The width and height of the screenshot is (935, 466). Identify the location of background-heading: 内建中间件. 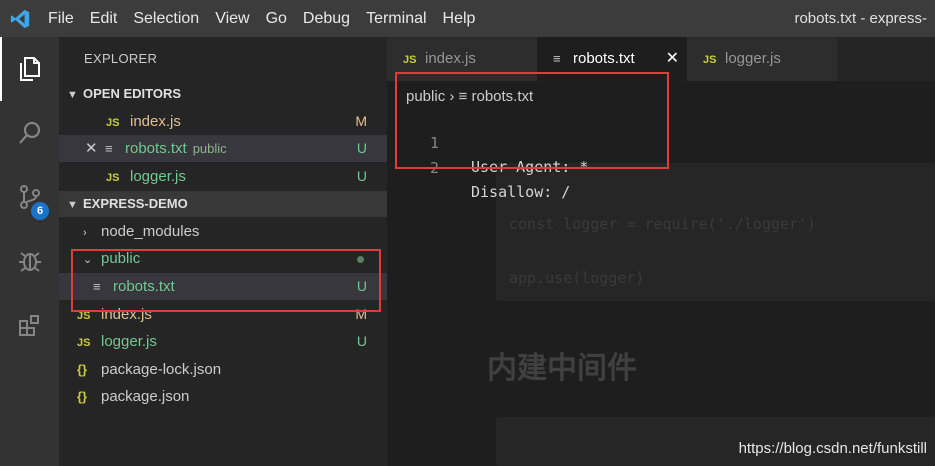
(562, 368).